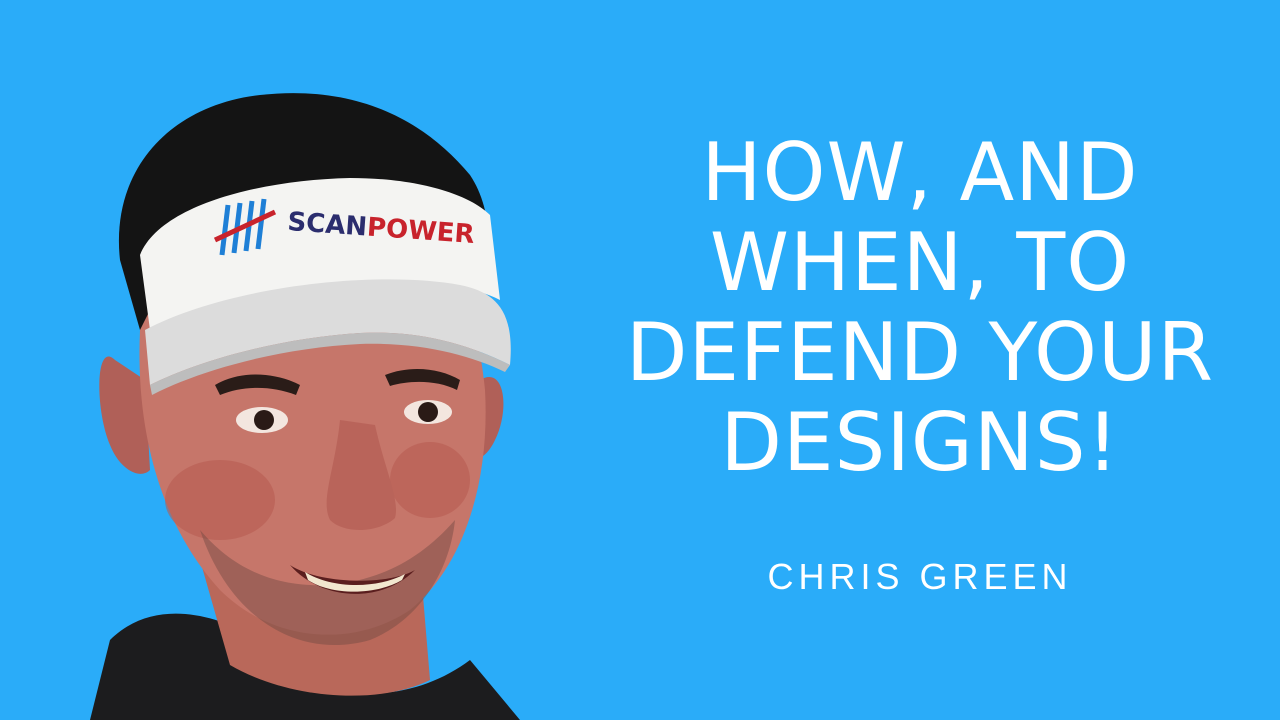 The image size is (1280, 720). What do you see at coordinates (920, 576) in the screenshot?
I see `author-name: CHRIS GREEN` at bounding box center [920, 576].